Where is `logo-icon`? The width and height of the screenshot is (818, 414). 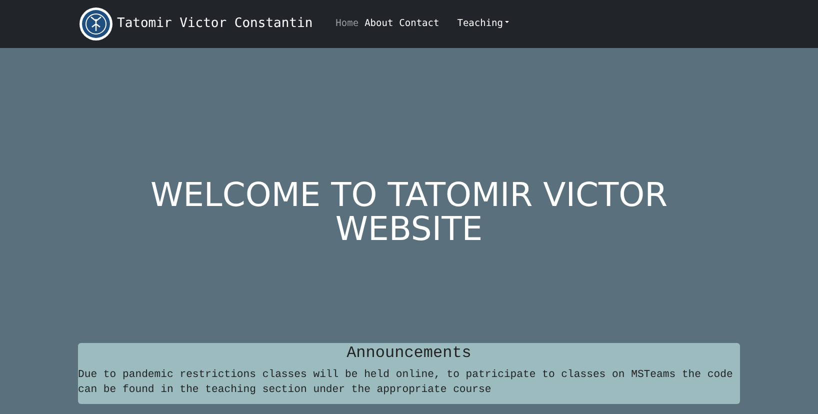
logo-icon is located at coordinates (96, 24).